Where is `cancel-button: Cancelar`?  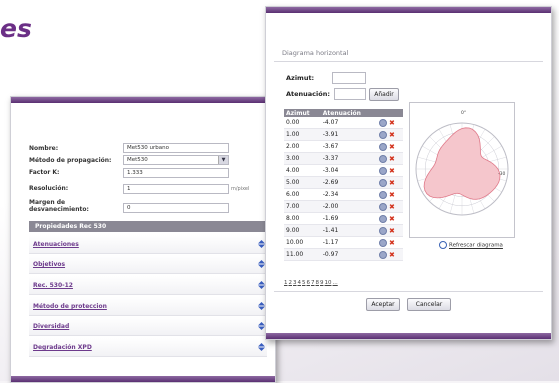
cancel-button: Cancelar is located at coordinates (429, 304).